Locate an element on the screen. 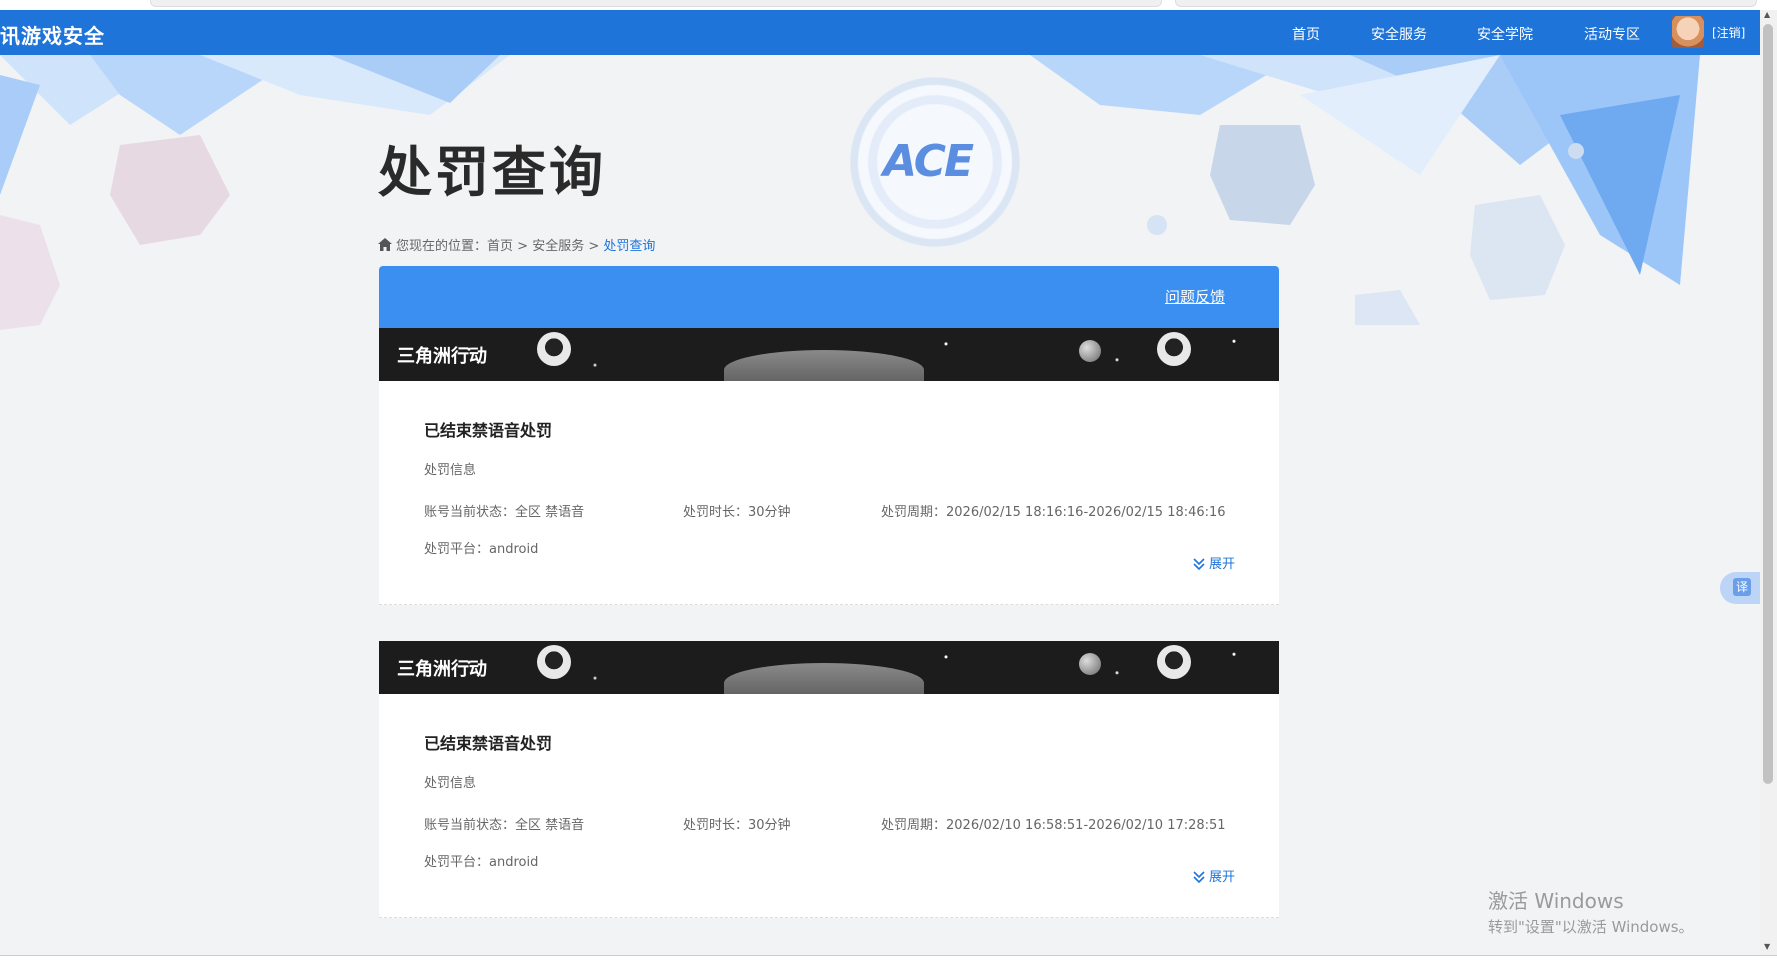  breadcrumb-current: 处罚查询 is located at coordinates (629, 246).